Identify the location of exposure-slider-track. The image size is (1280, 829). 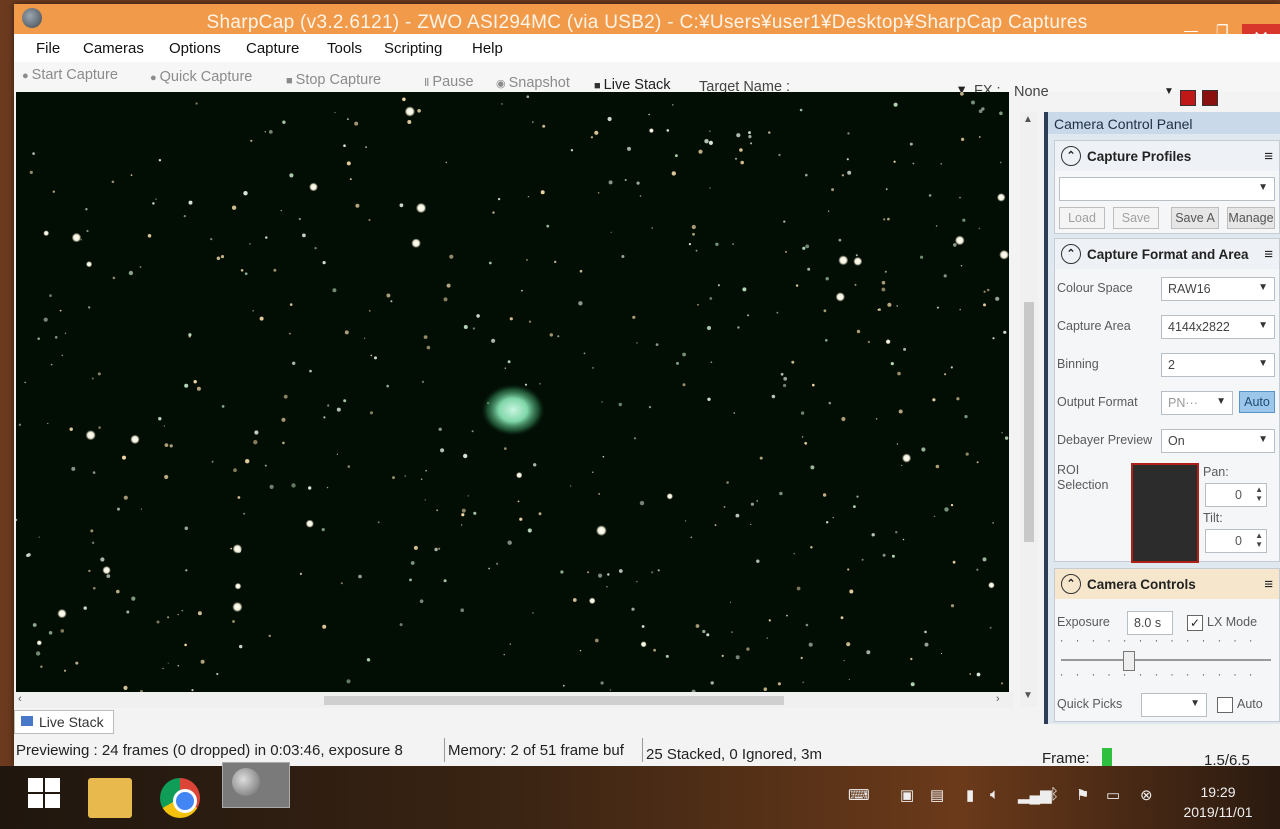
(1166, 660).